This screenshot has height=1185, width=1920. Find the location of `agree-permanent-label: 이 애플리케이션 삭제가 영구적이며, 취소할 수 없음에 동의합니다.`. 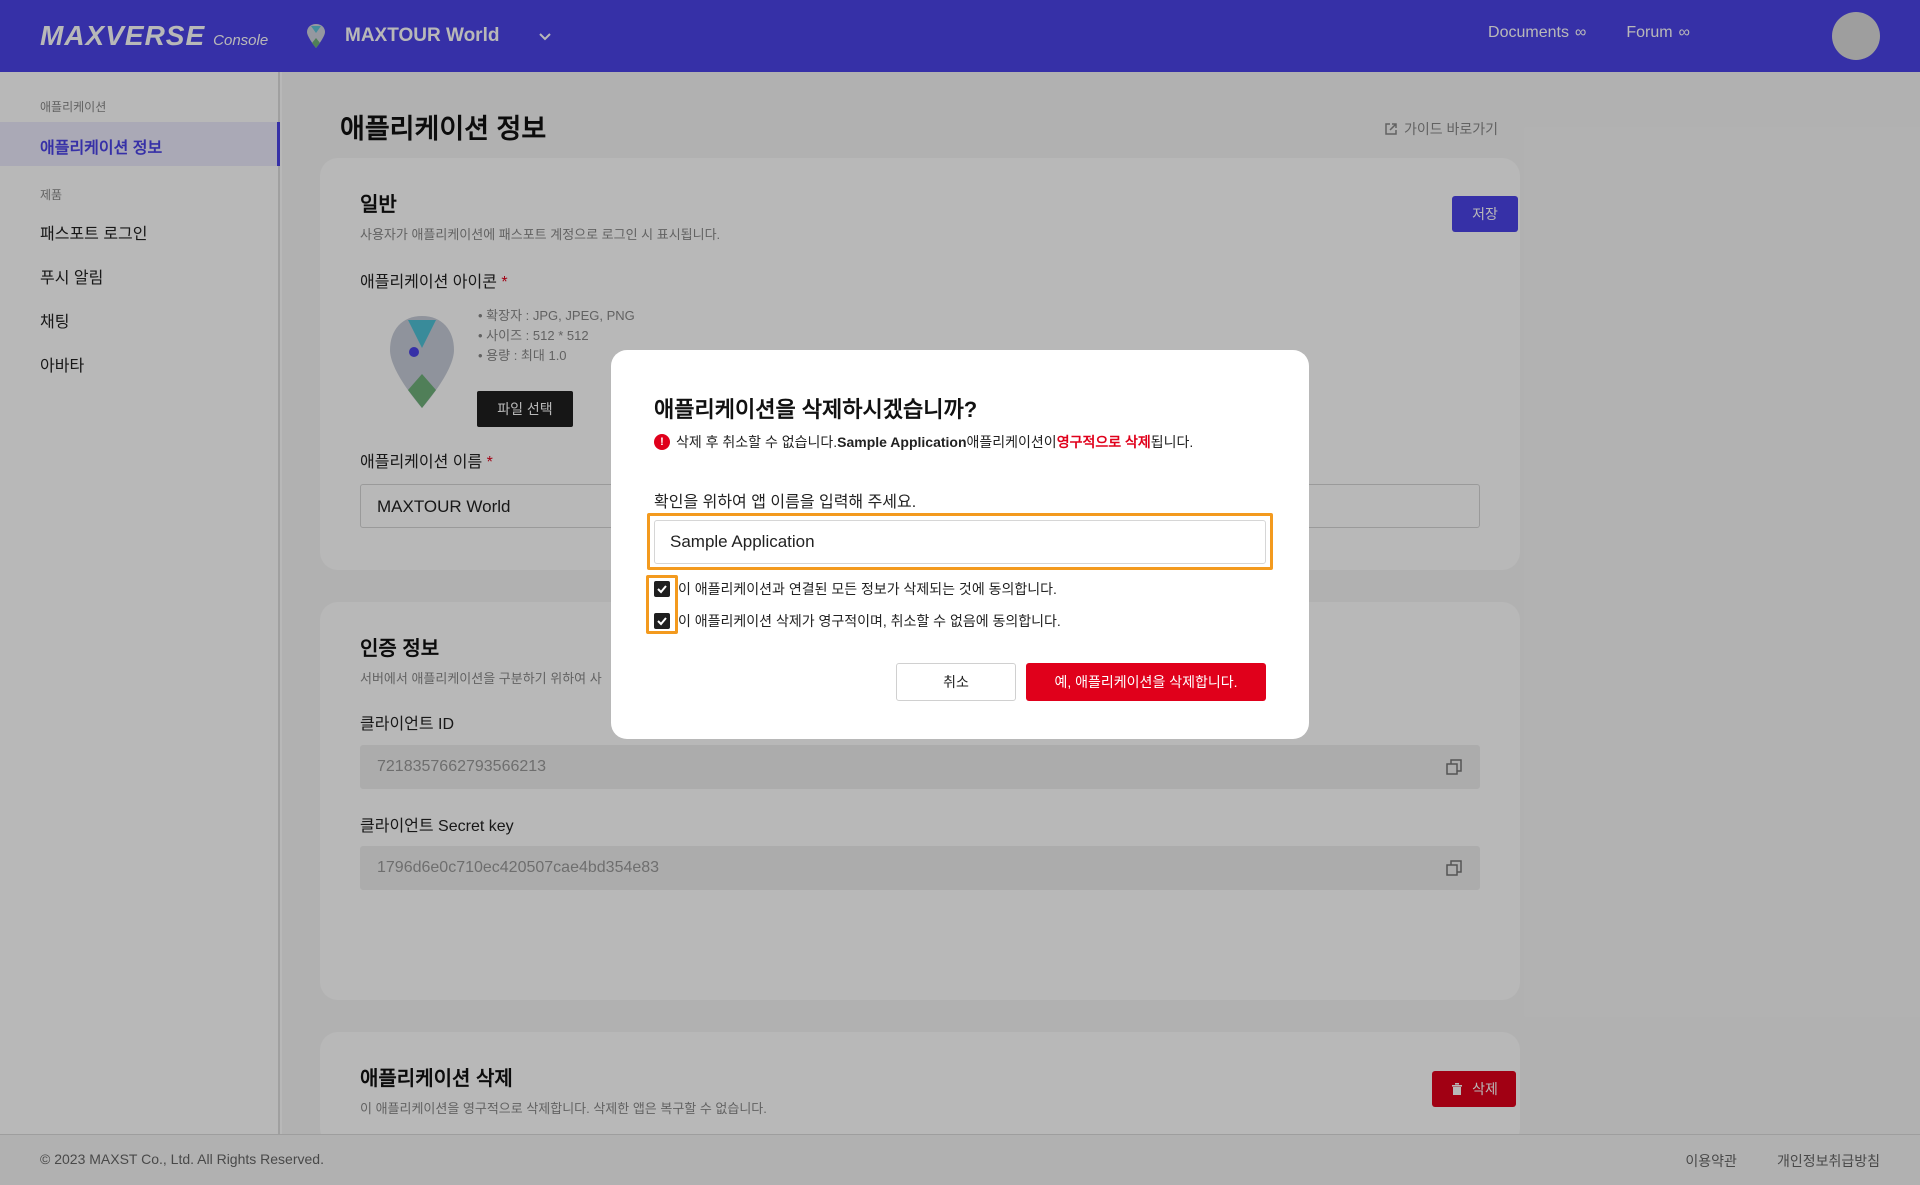

agree-permanent-label: 이 애플리케이션 삭제가 영구적이며, 취소할 수 없음에 동의합니다. is located at coordinates (869, 621).